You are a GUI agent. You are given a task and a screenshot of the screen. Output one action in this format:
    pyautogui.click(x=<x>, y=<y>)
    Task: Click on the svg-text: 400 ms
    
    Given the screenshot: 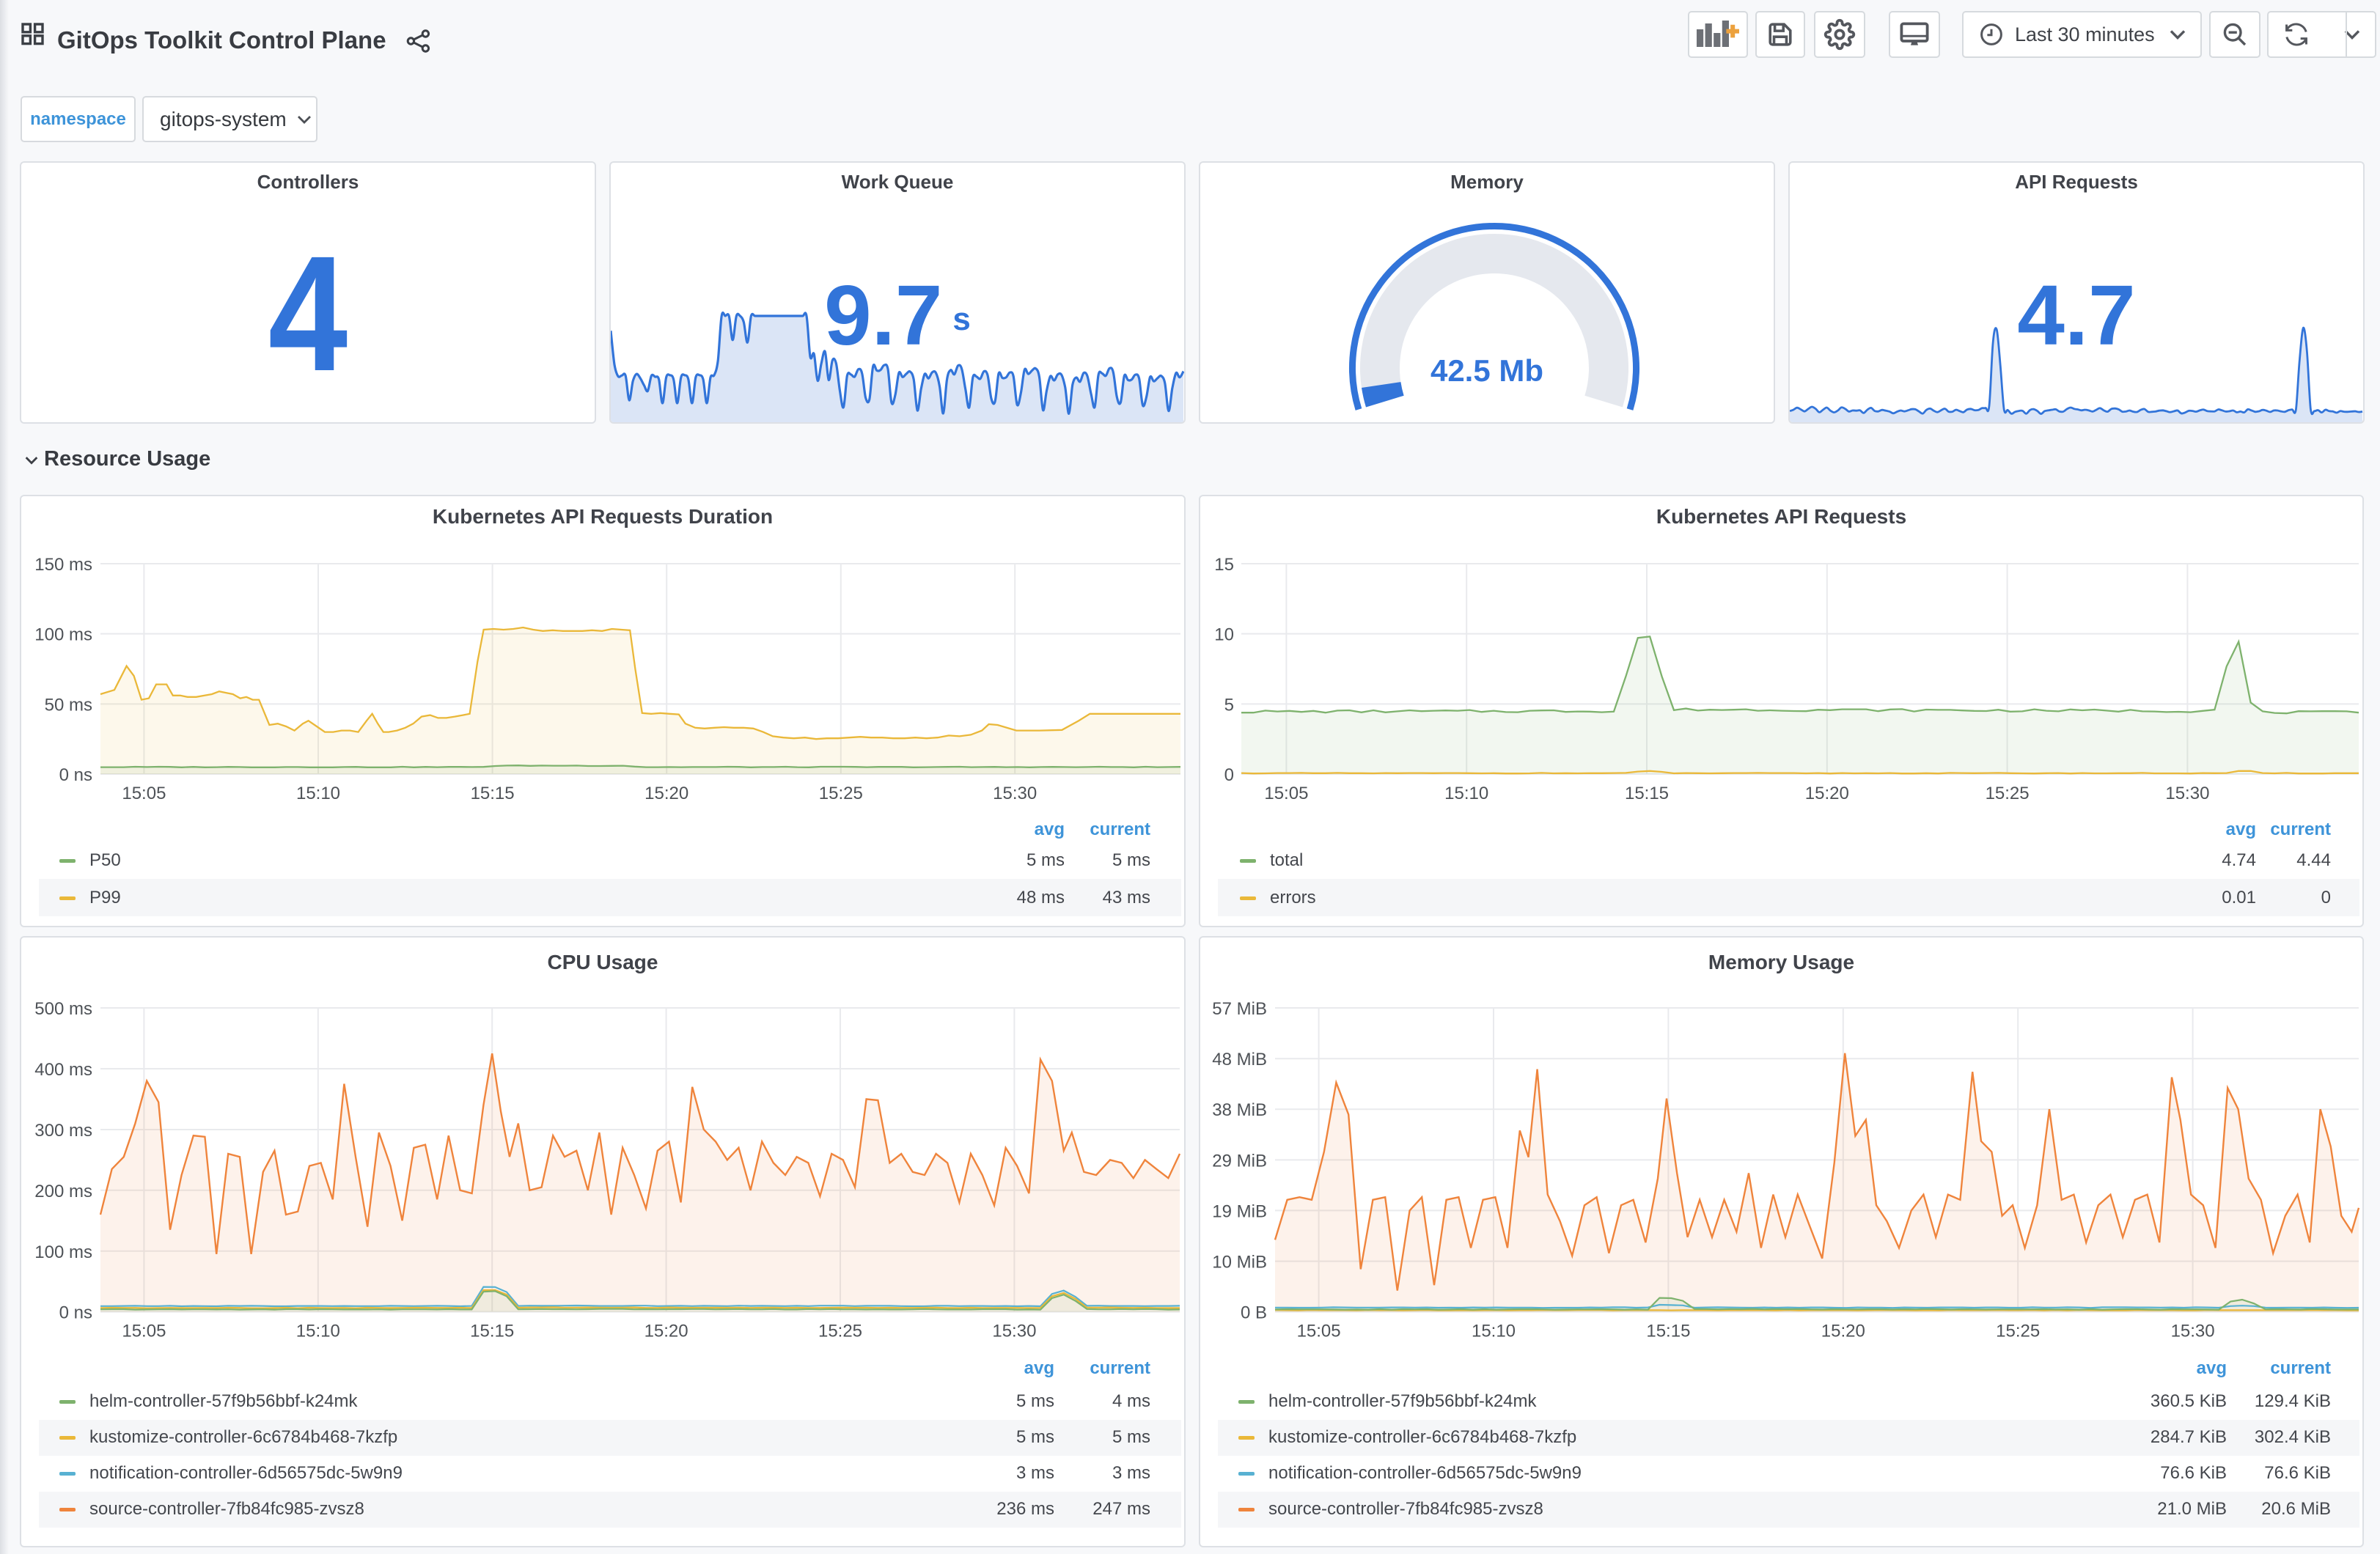 What is the action you would take?
    pyautogui.click(x=63, y=1070)
    